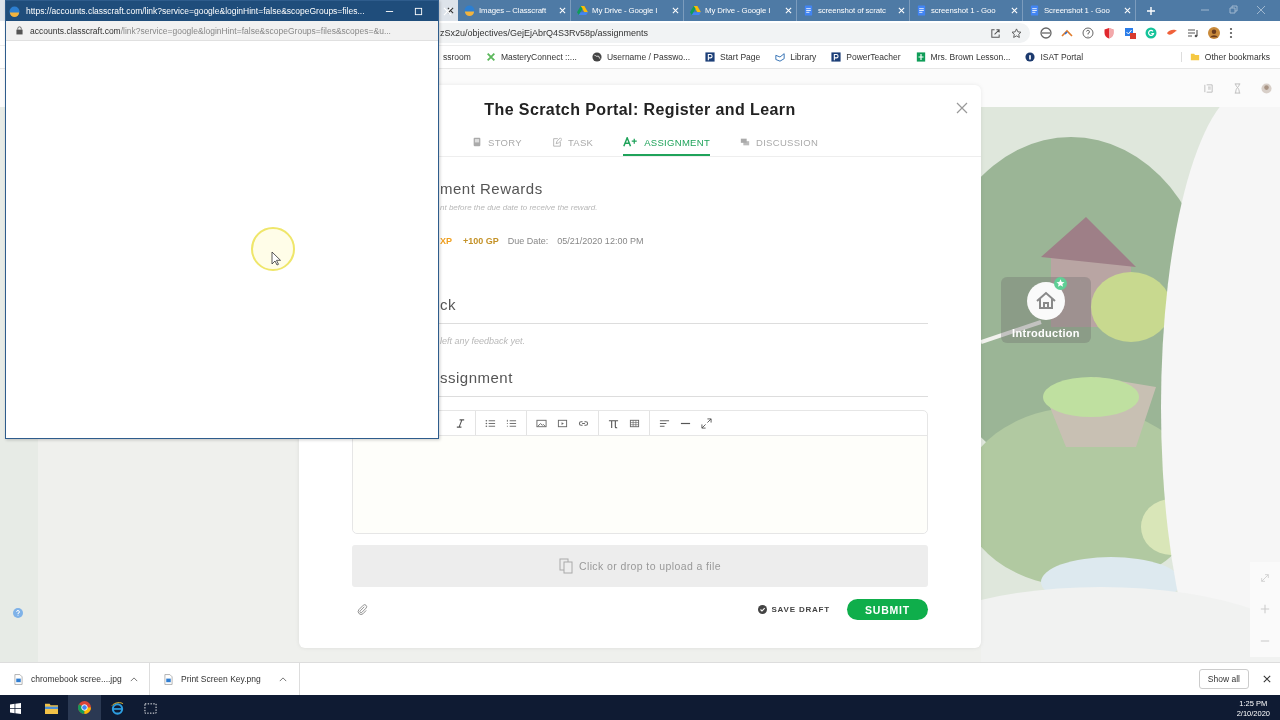  What do you see at coordinates (457, 57) in the screenshot?
I see `bookmark: ssroom` at bounding box center [457, 57].